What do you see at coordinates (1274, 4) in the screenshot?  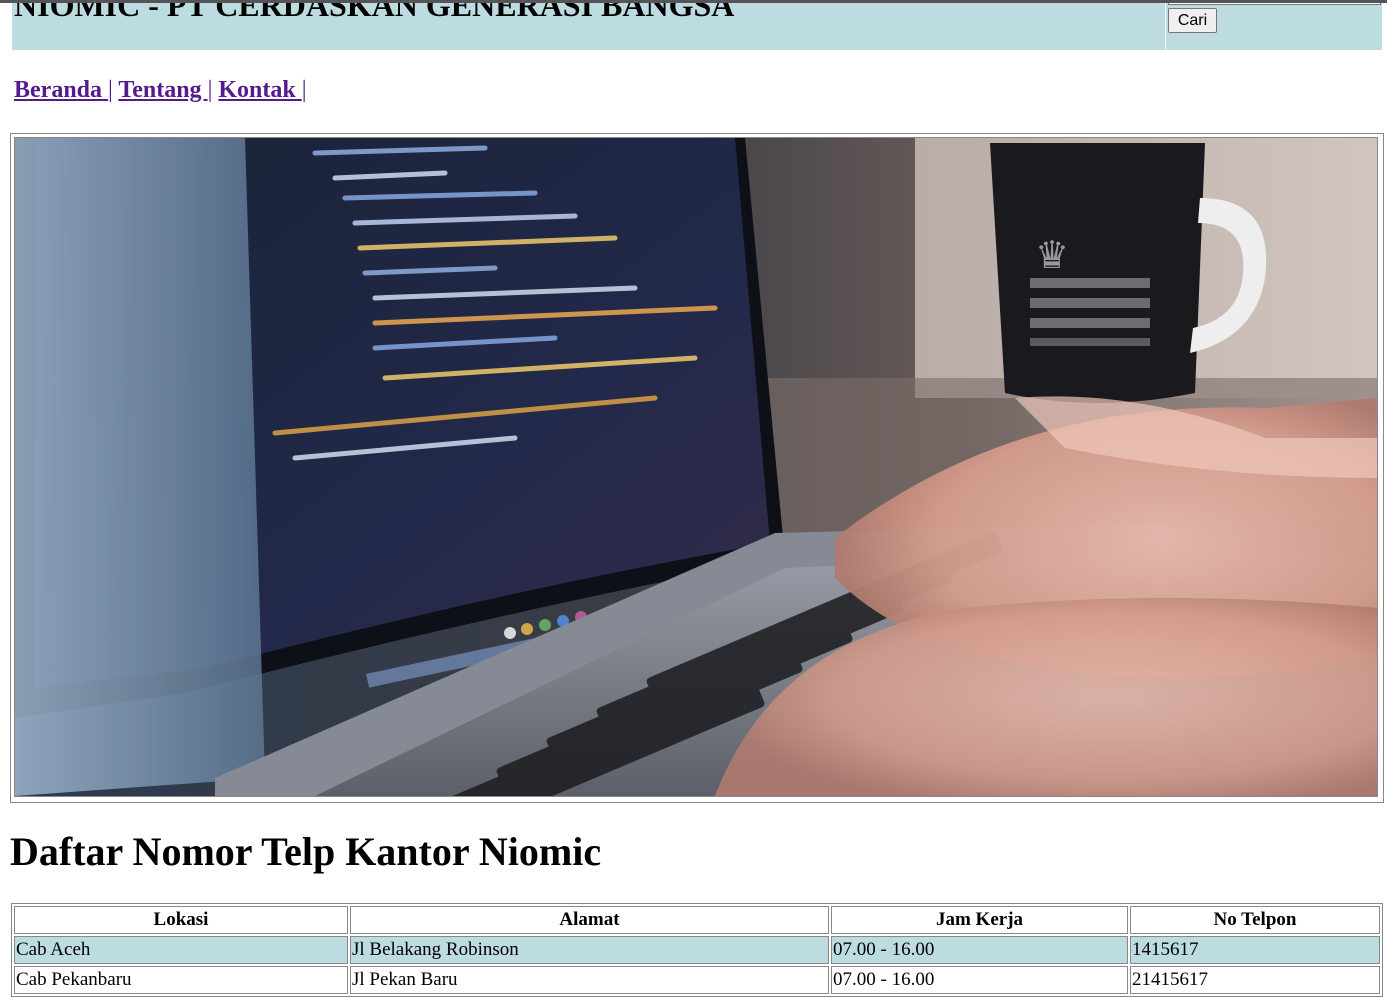 I see `search-input` at bounding box center [1274, 4].